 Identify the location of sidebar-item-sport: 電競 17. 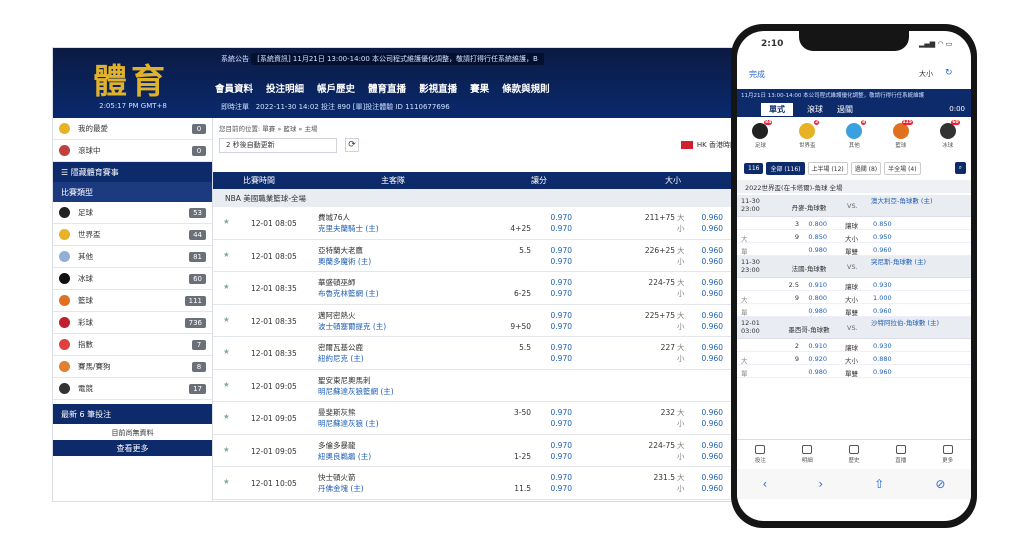
(132, 389).